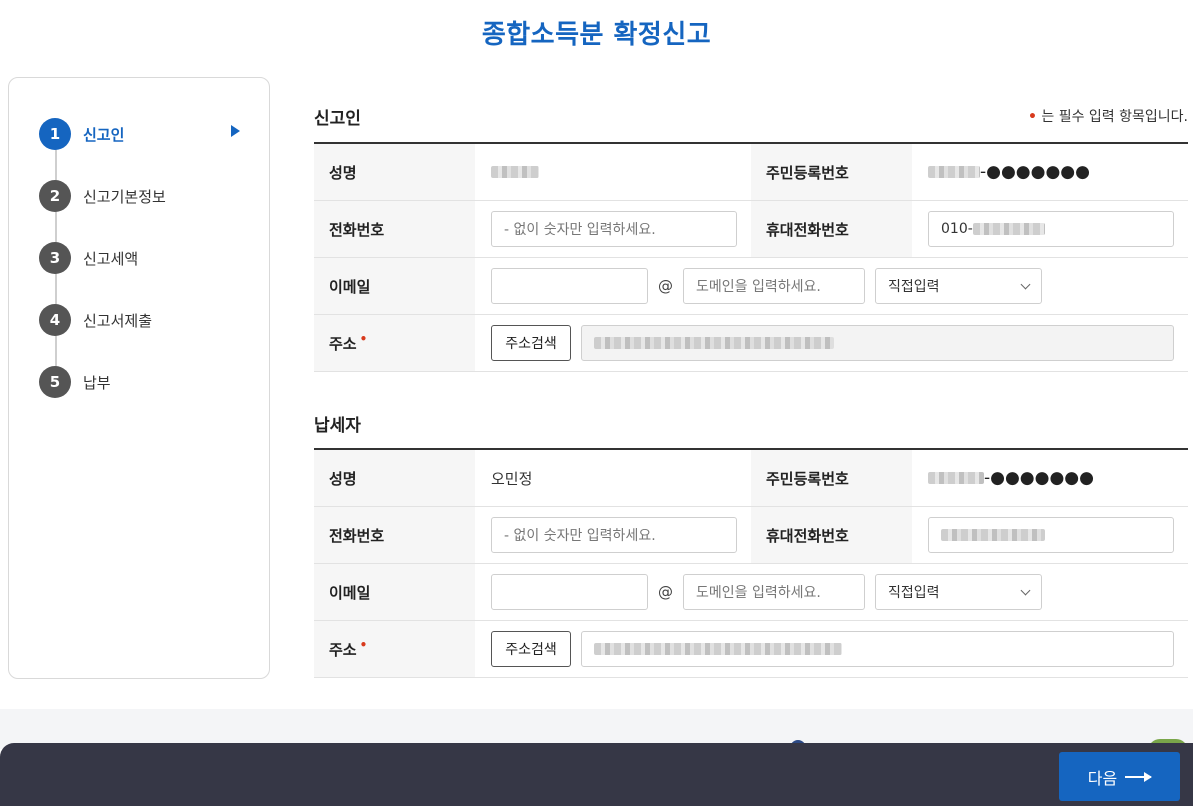 Image resolution: width=1193 pixels, height=806 pixels. Describe the element at coordinates (1119, 776) in the screenshot. I see `next-button: 다음` at that location.